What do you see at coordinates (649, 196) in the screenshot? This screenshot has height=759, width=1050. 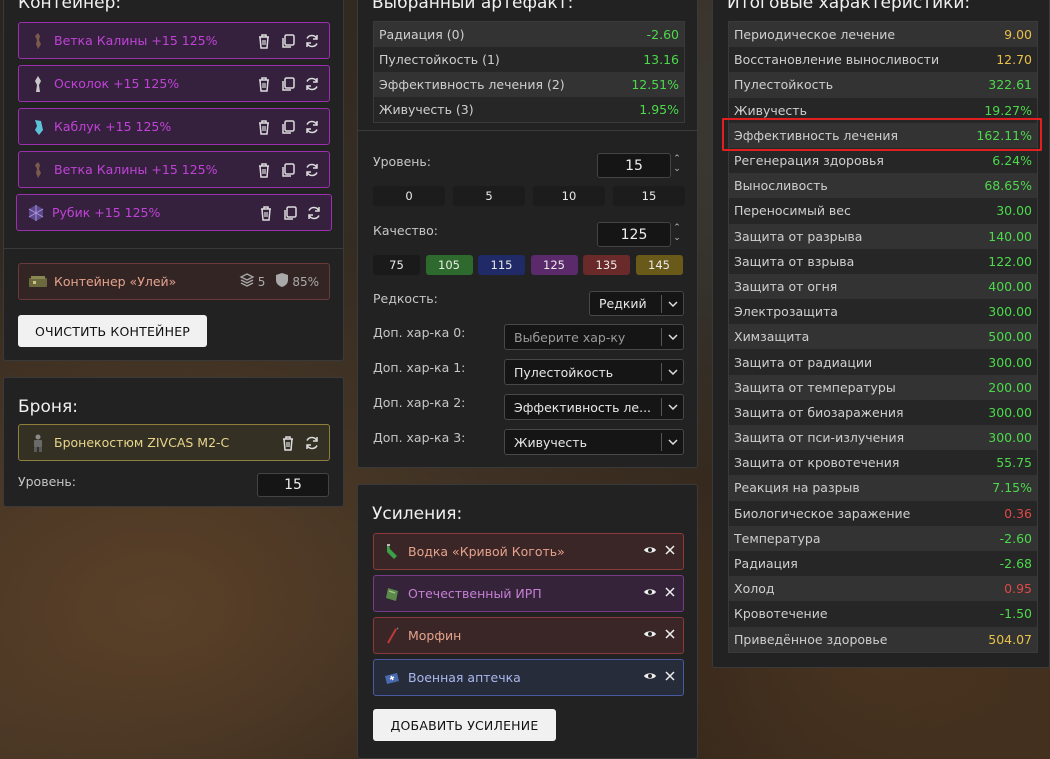 I see `level-preset-button: 15` at bounding box center [649, 196].